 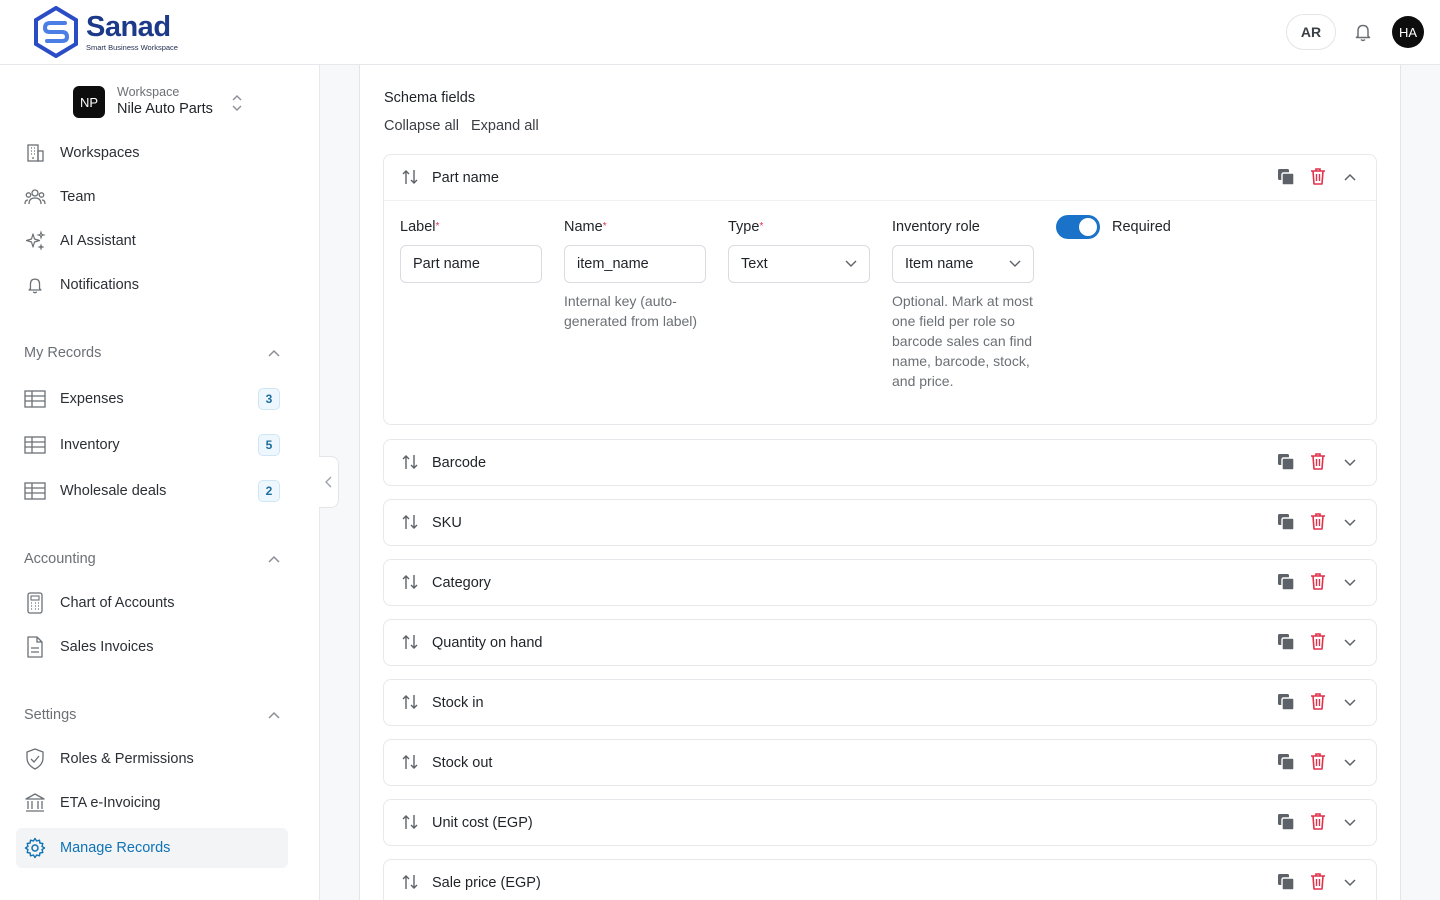 What do you see at coordinates (471, 264) in the screenshot?
I see `label-input: Part name` at bounding box center [471, 264].